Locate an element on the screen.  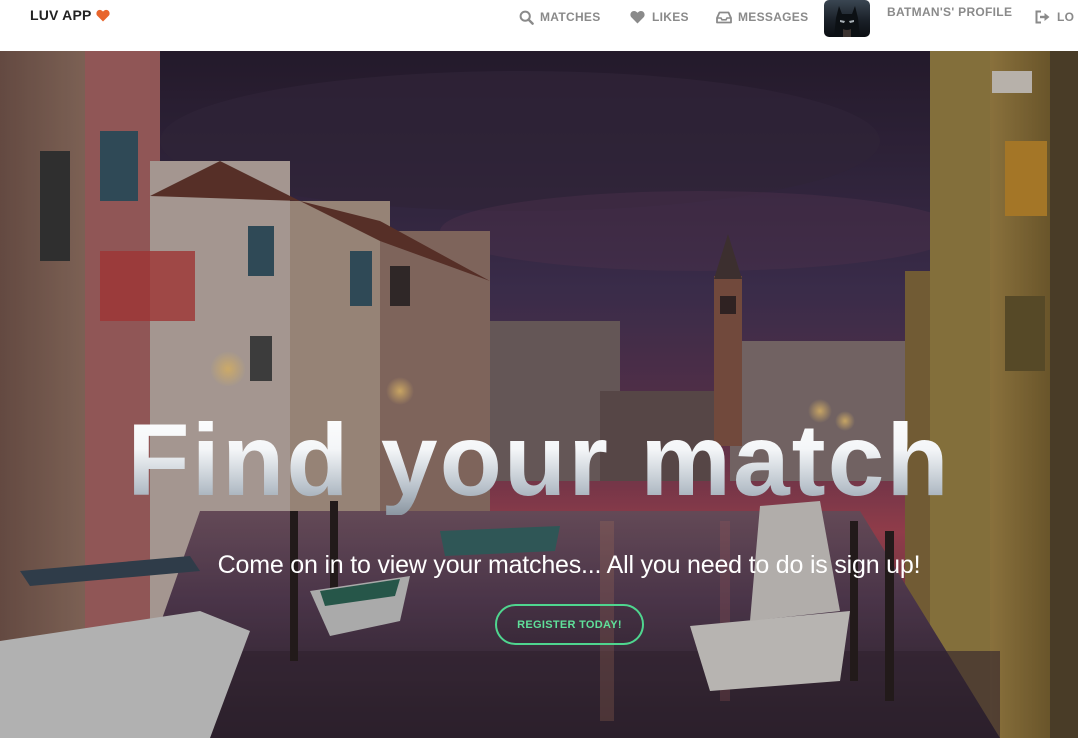
hero-title: Find your match is located at coordinates (539, 460).